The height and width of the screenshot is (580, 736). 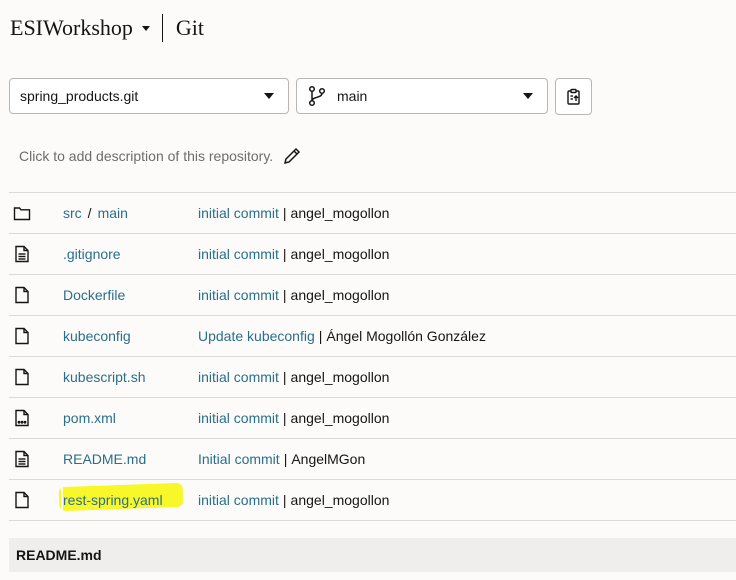 I want to click on page-header: ESIWorkshop Git, so click(x=107, y=28).